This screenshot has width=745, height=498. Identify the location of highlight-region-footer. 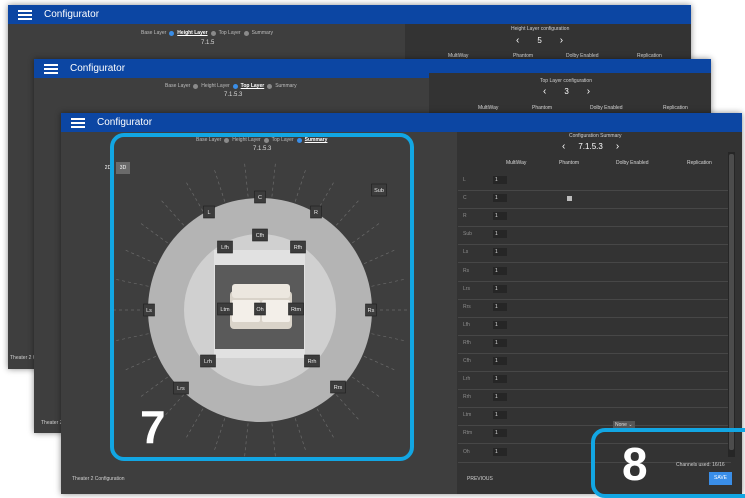
(668, 463).